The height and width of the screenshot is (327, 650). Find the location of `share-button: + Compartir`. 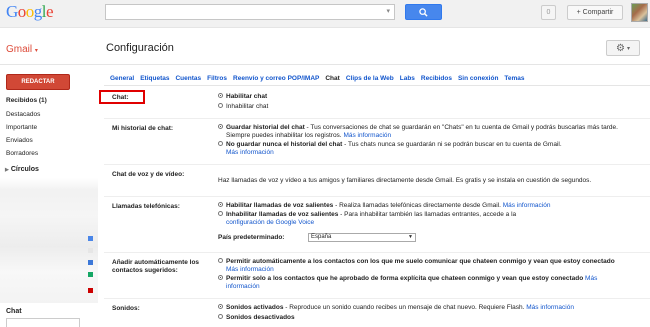

share-button: + Compartir is located at coordinates (595, 12).